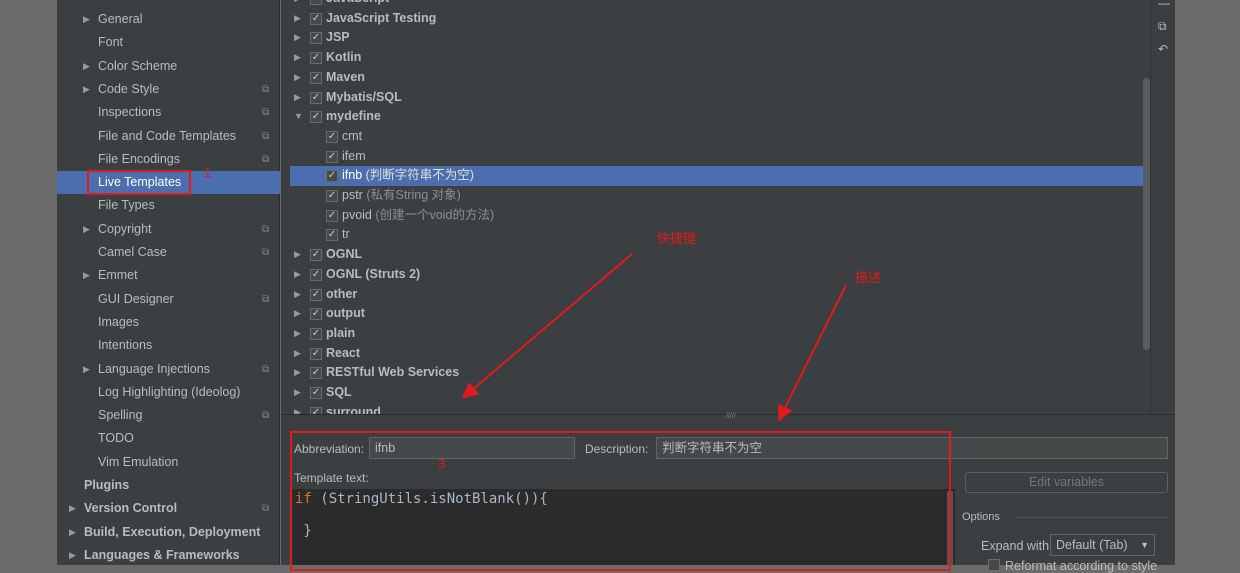  Describe the element at coordinates (168, 392) in the screenshot. I see `sidebar-item: Log Highlighting (Ideolog)` at that location.